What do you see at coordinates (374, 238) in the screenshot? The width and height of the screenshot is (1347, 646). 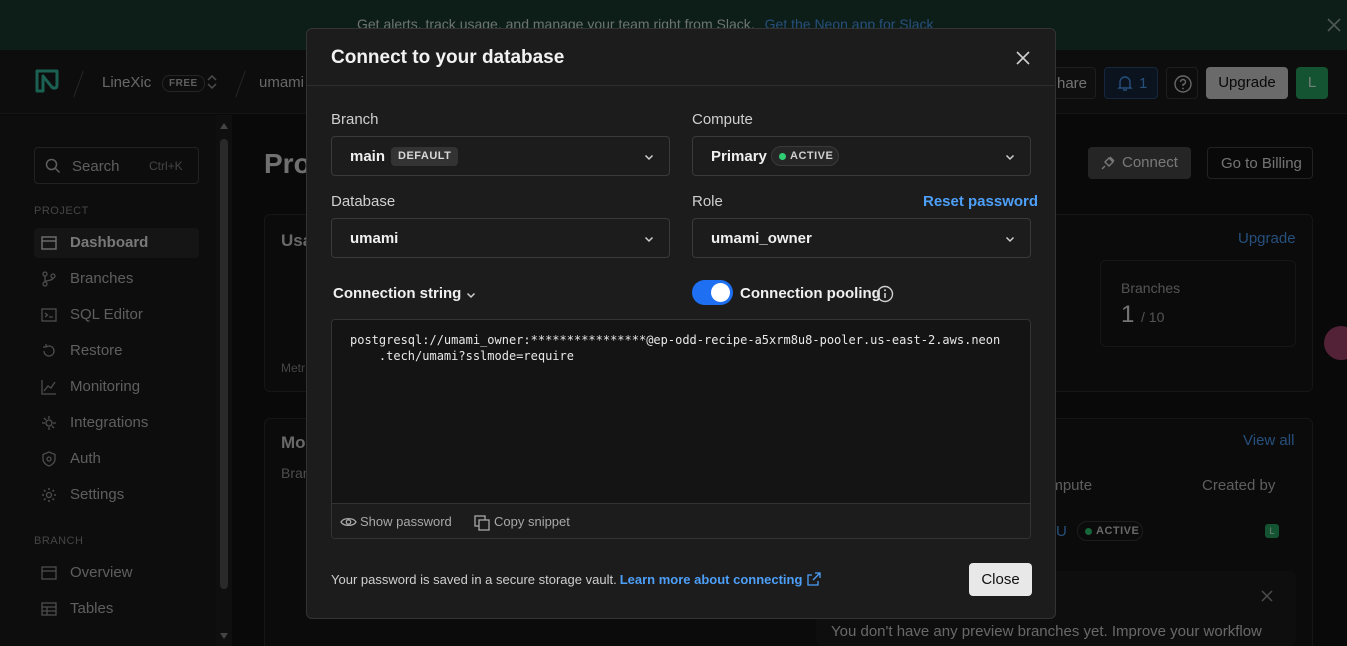 I see `database-value: umami` at bounding box center [374, 238].